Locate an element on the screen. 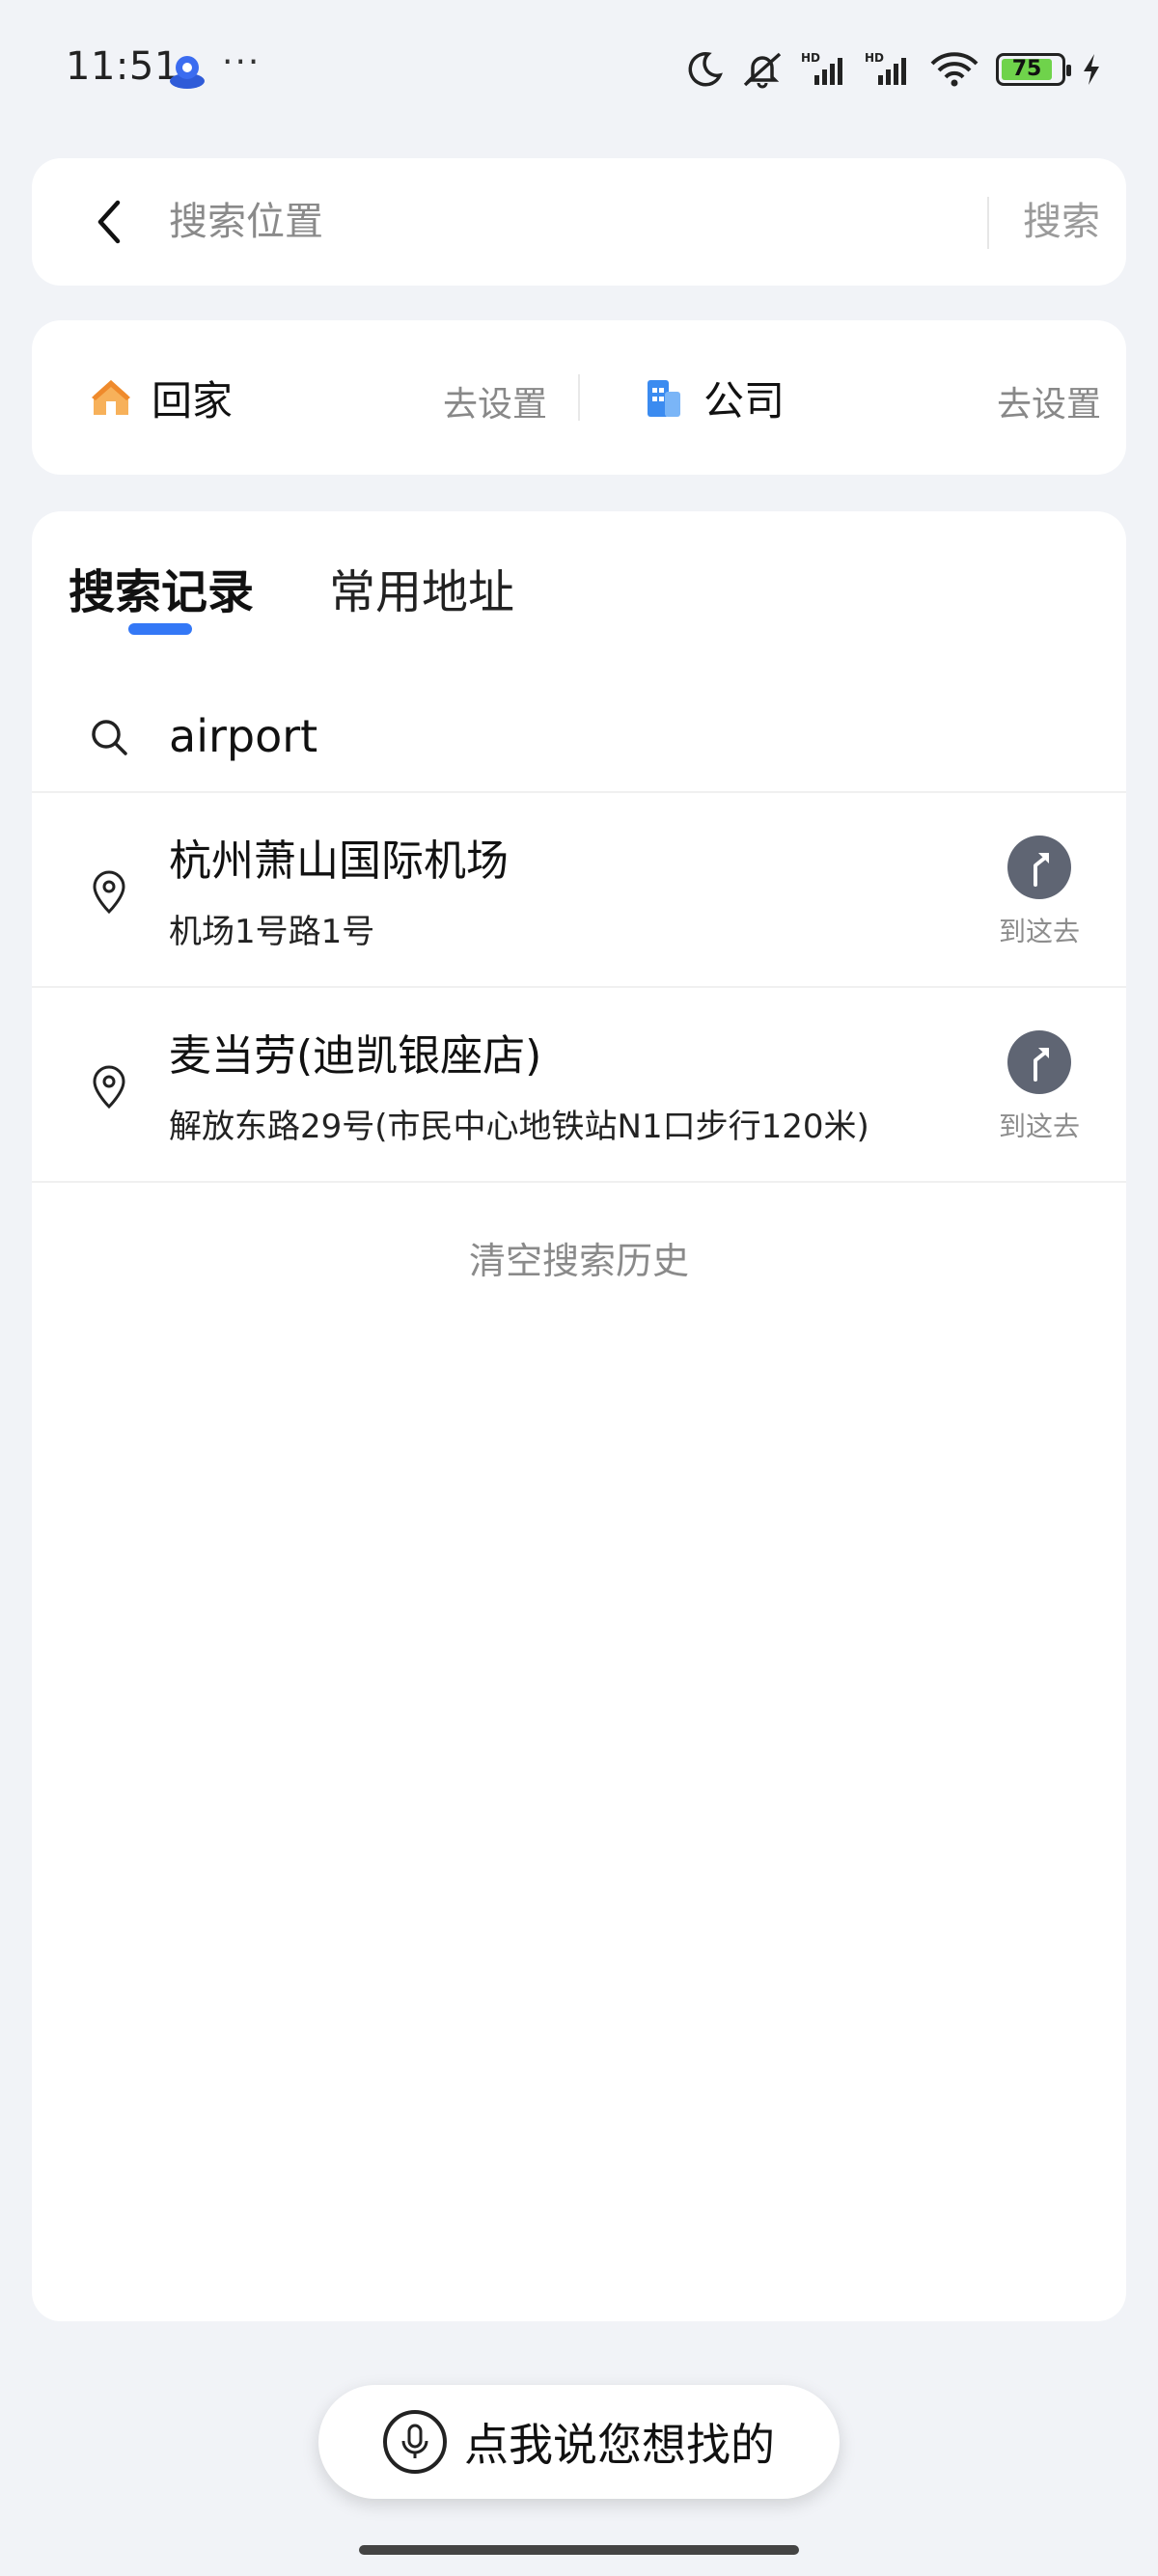 This screenshot has width=1158, height=2576. clear-history-button: 清空搜索历史 is located at coordinates (579, 1258).